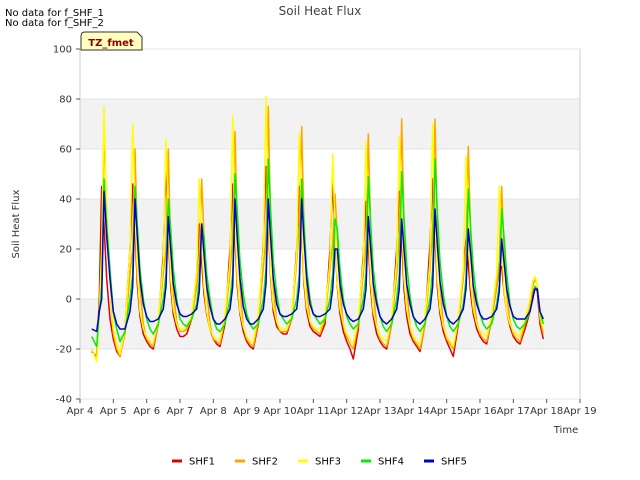 The image size is (640, 480). Describe the element at coordinates (246, 411) in the screenshot. I see `x-tick-label: Apr 9` at that location.